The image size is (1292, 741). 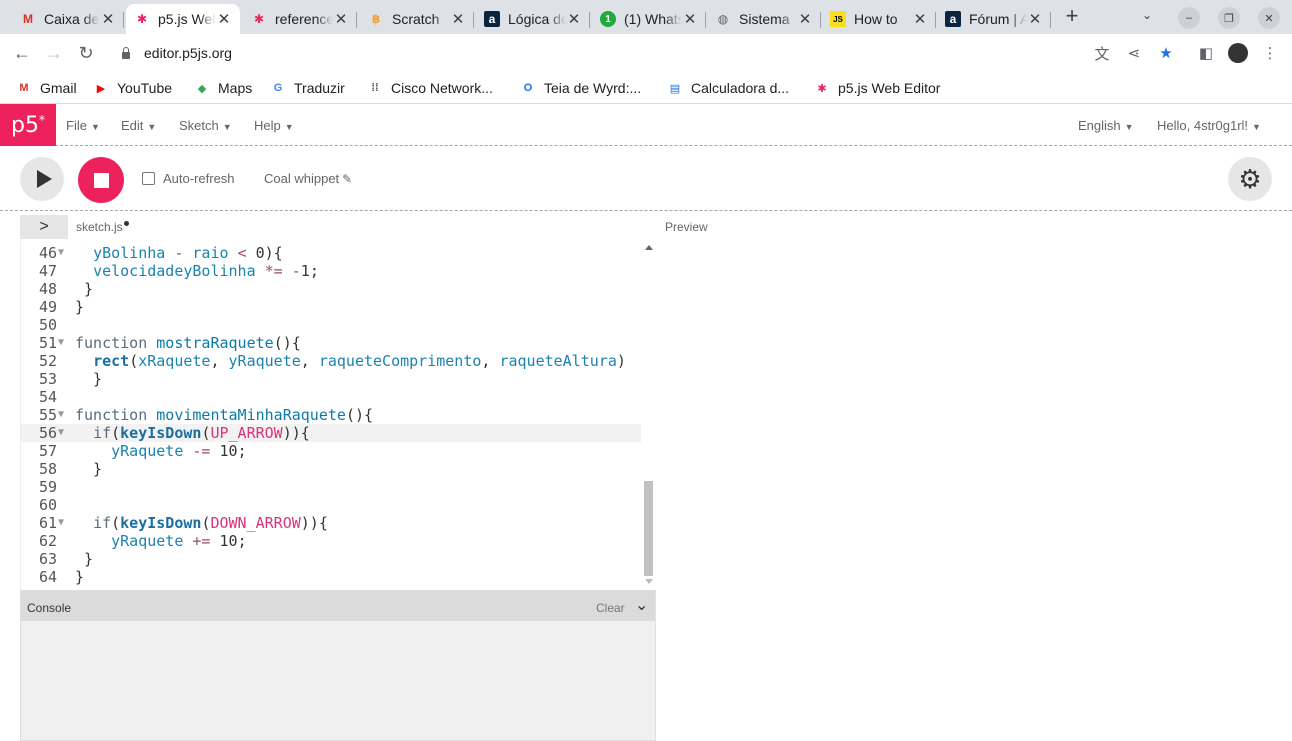 I want to click on address-bar: editor.p5js.org, so click(x=650, y=53).